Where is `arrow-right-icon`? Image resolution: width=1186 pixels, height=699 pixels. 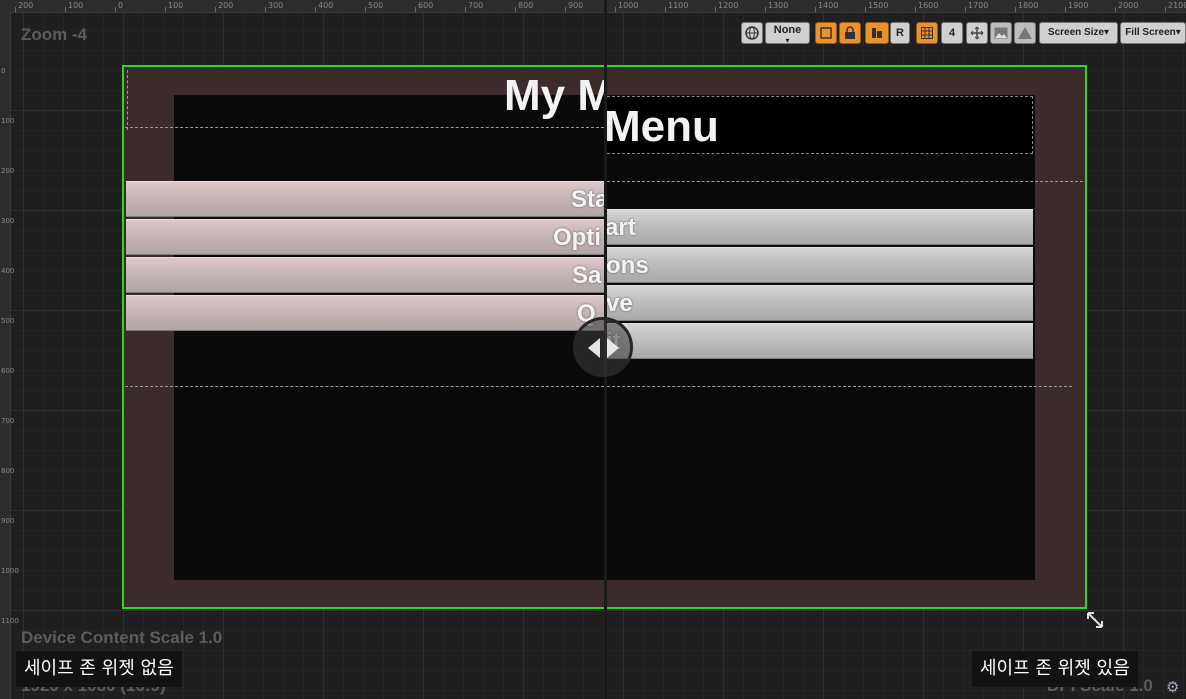 arrow-right-icon is located at coordinates (613, 348).